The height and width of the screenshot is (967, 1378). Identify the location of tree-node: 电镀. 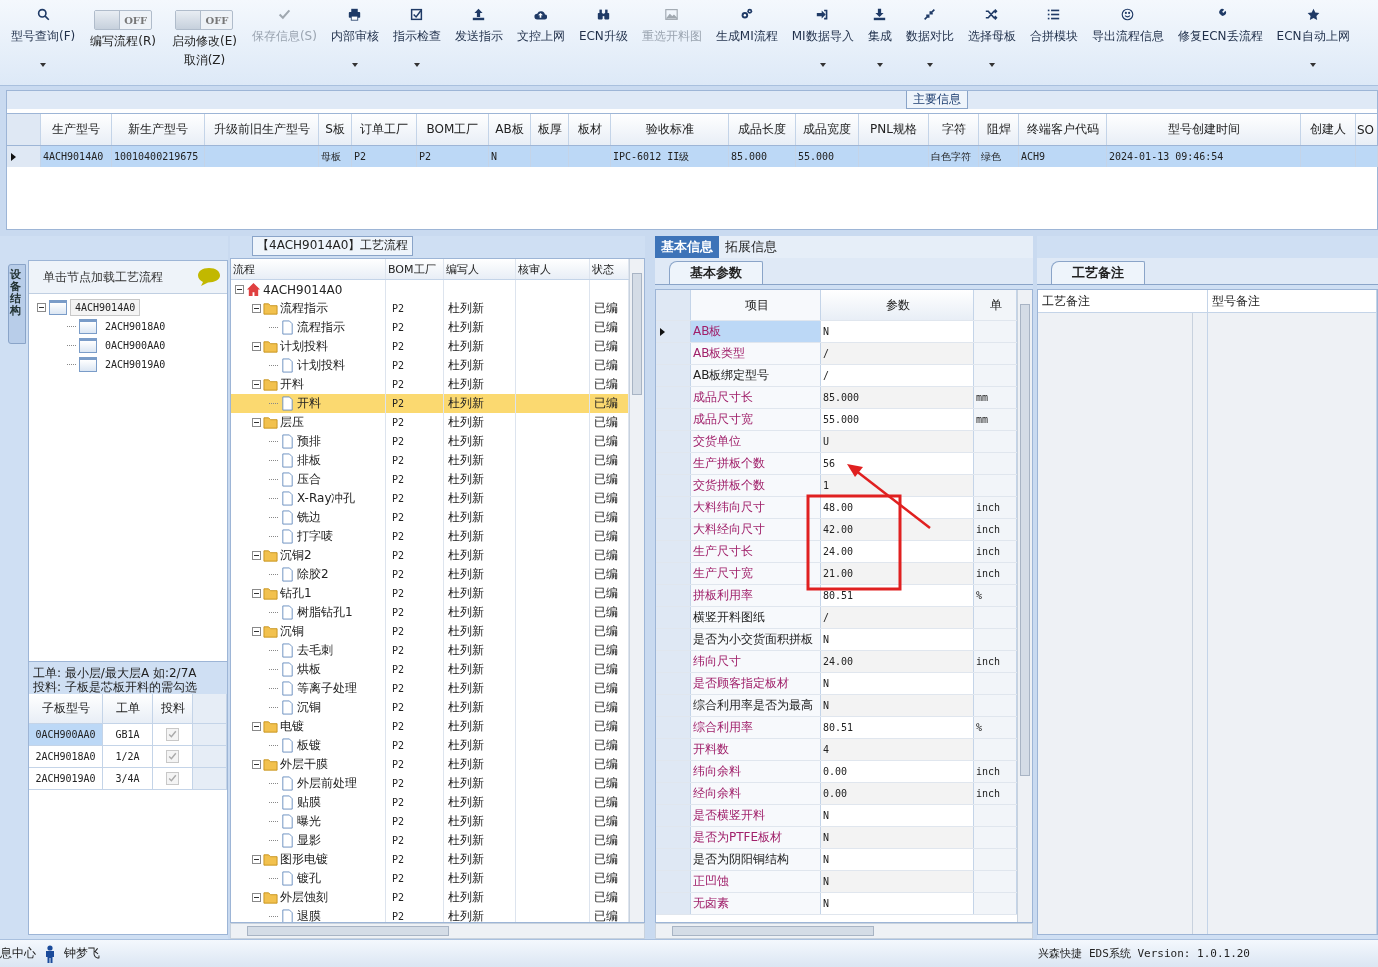
(292, 726).